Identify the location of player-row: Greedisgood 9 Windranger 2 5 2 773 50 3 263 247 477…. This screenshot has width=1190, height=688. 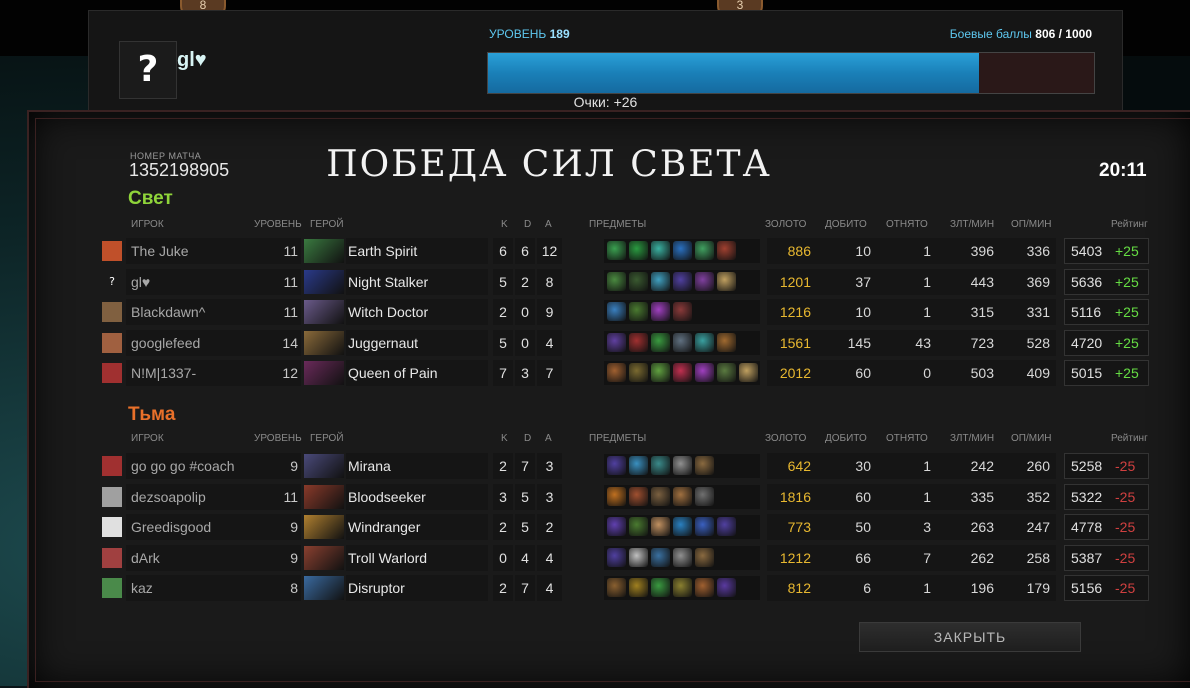
(627, 527).